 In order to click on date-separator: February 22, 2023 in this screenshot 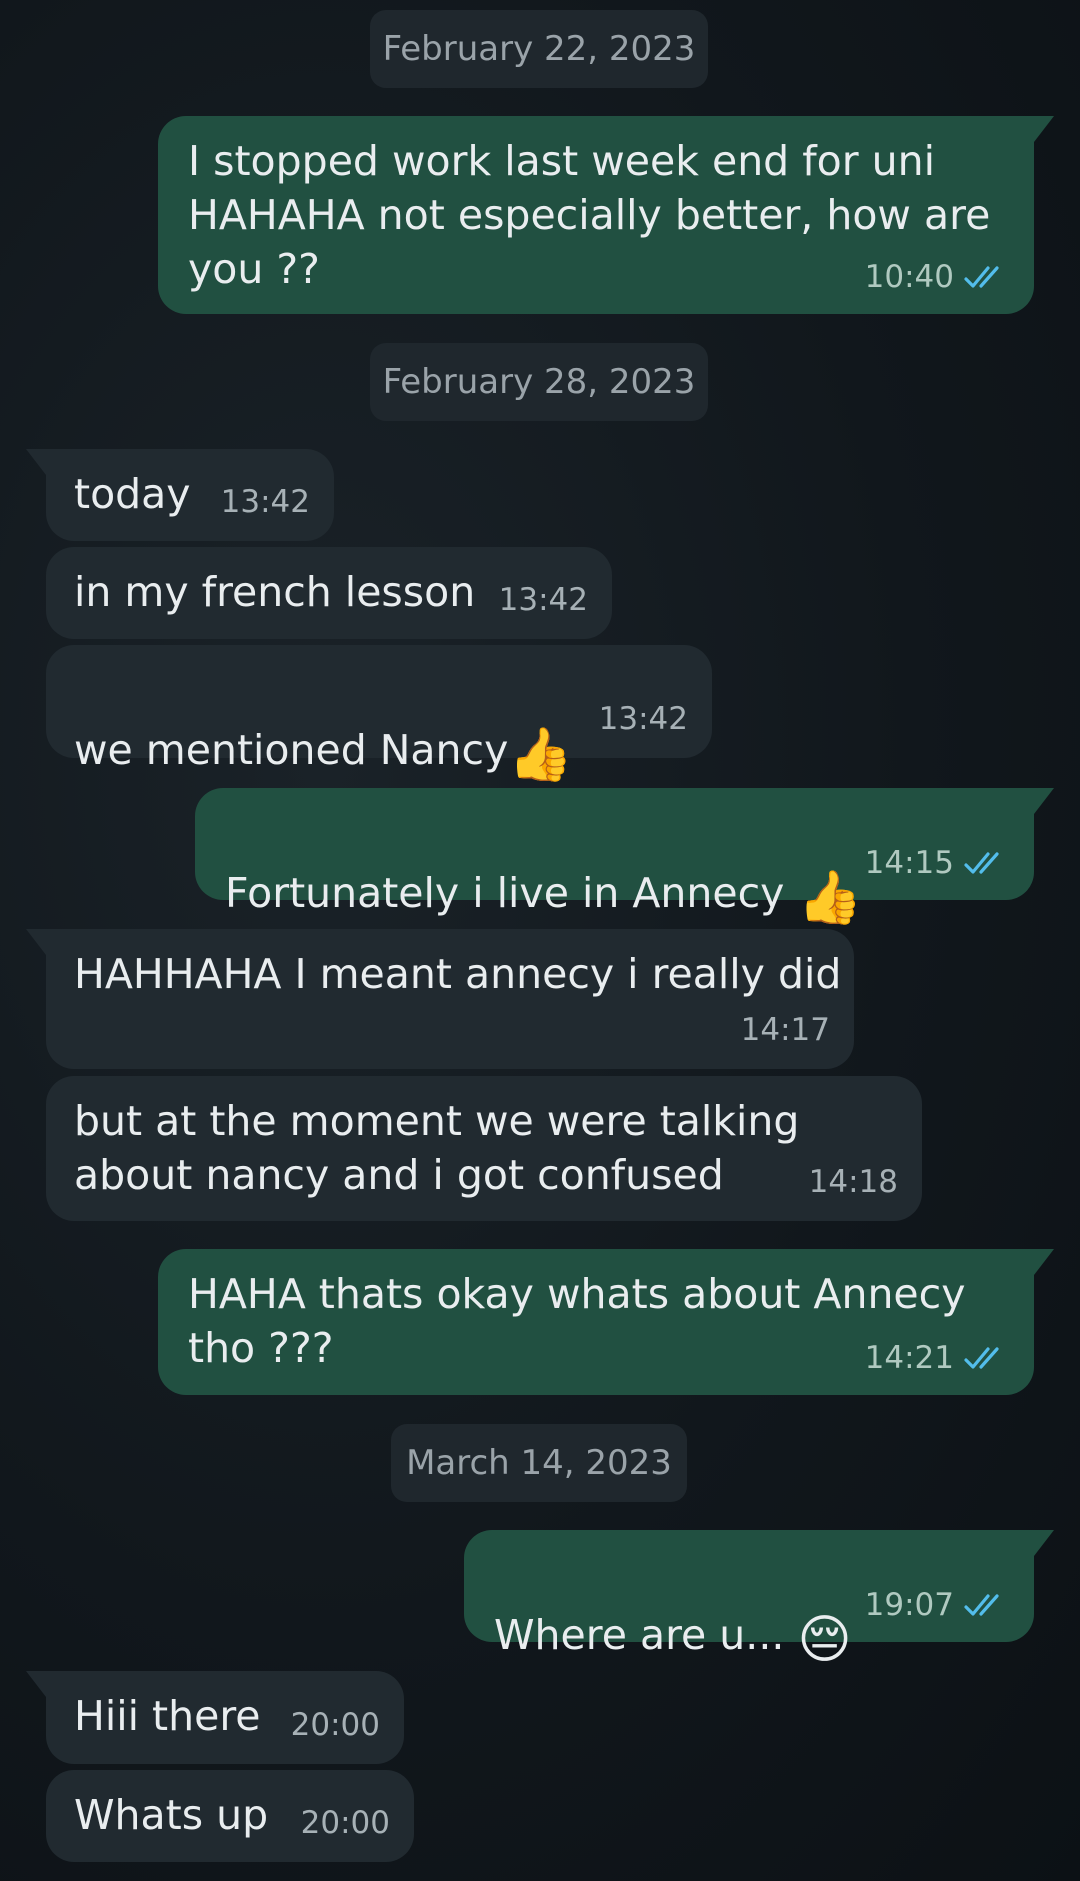, I will do `click(539, 49)`.